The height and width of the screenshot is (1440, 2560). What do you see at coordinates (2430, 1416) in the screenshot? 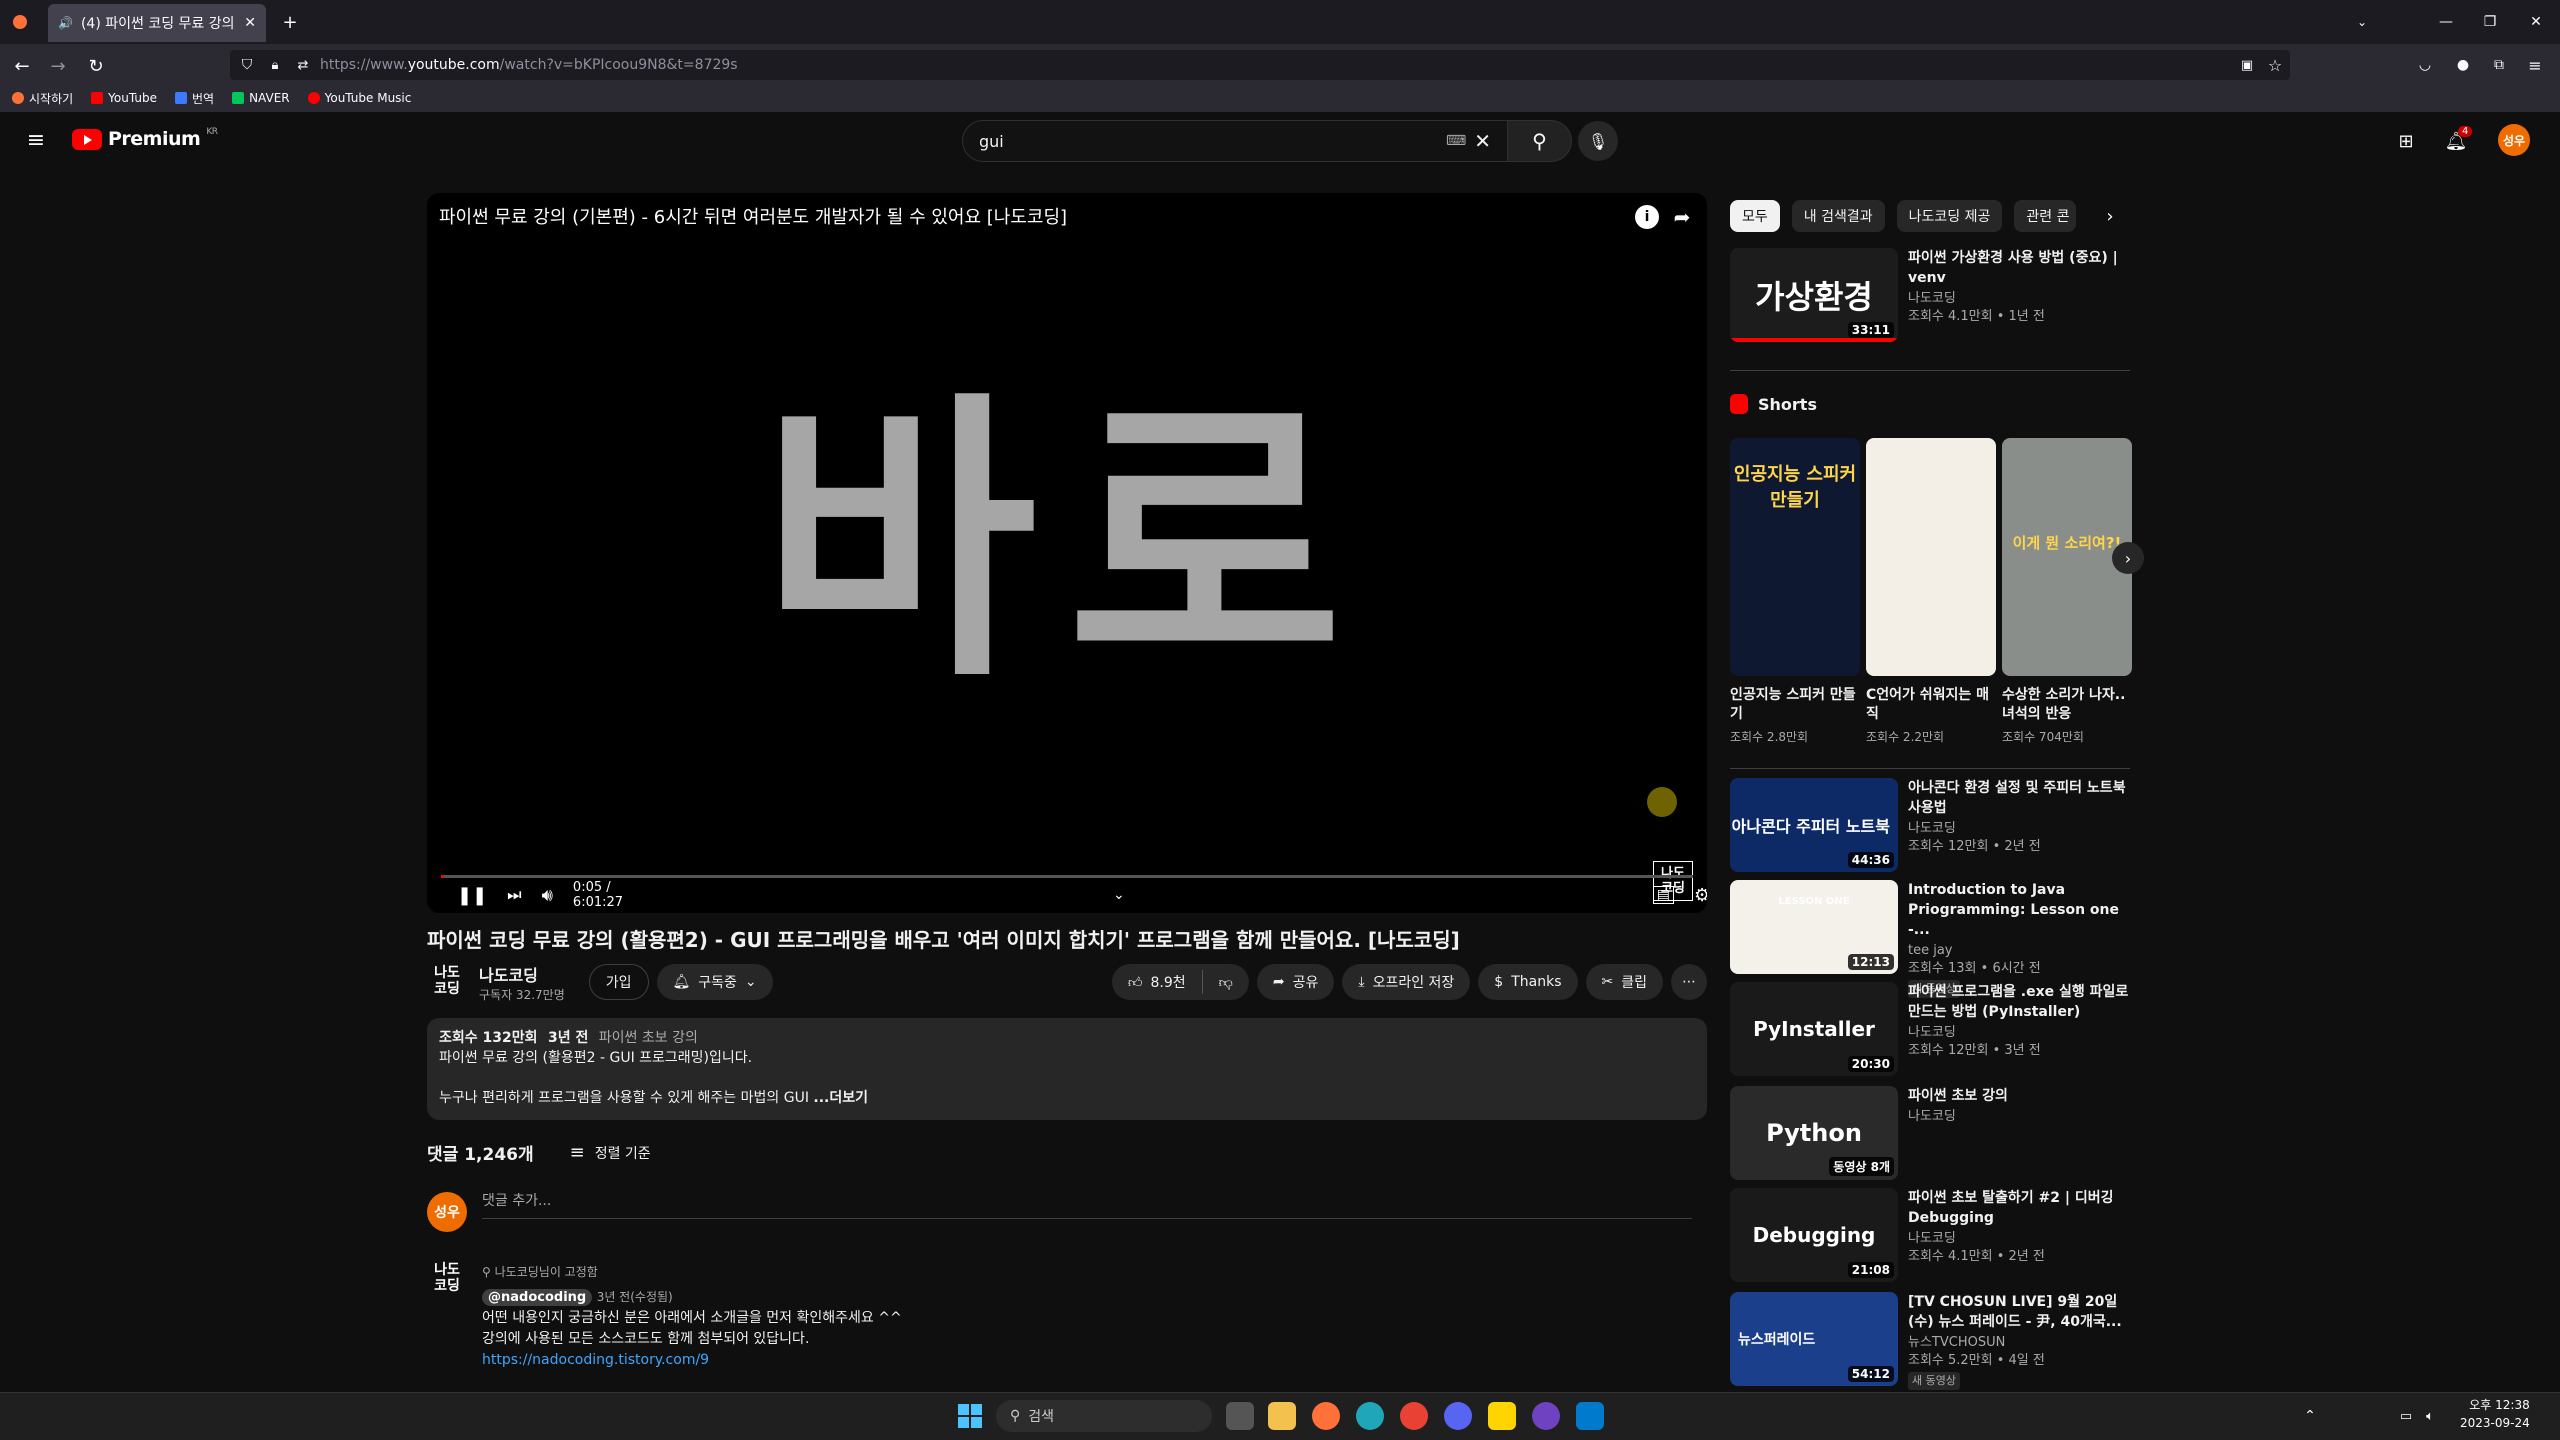
I see `volume-tray-icon: 🔈︎` at bounding box center [2430, 1416].